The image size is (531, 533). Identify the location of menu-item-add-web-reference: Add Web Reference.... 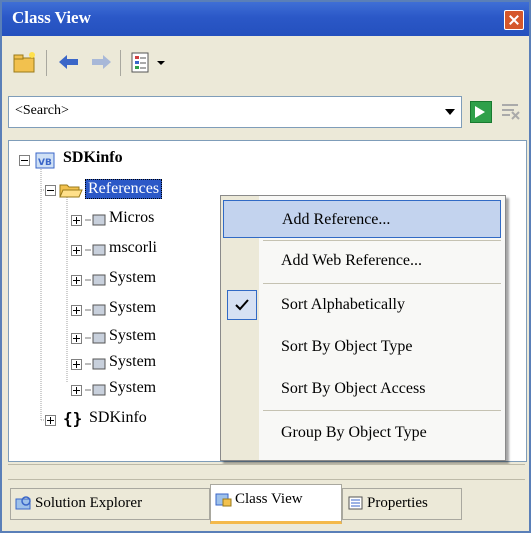
(362, 261).